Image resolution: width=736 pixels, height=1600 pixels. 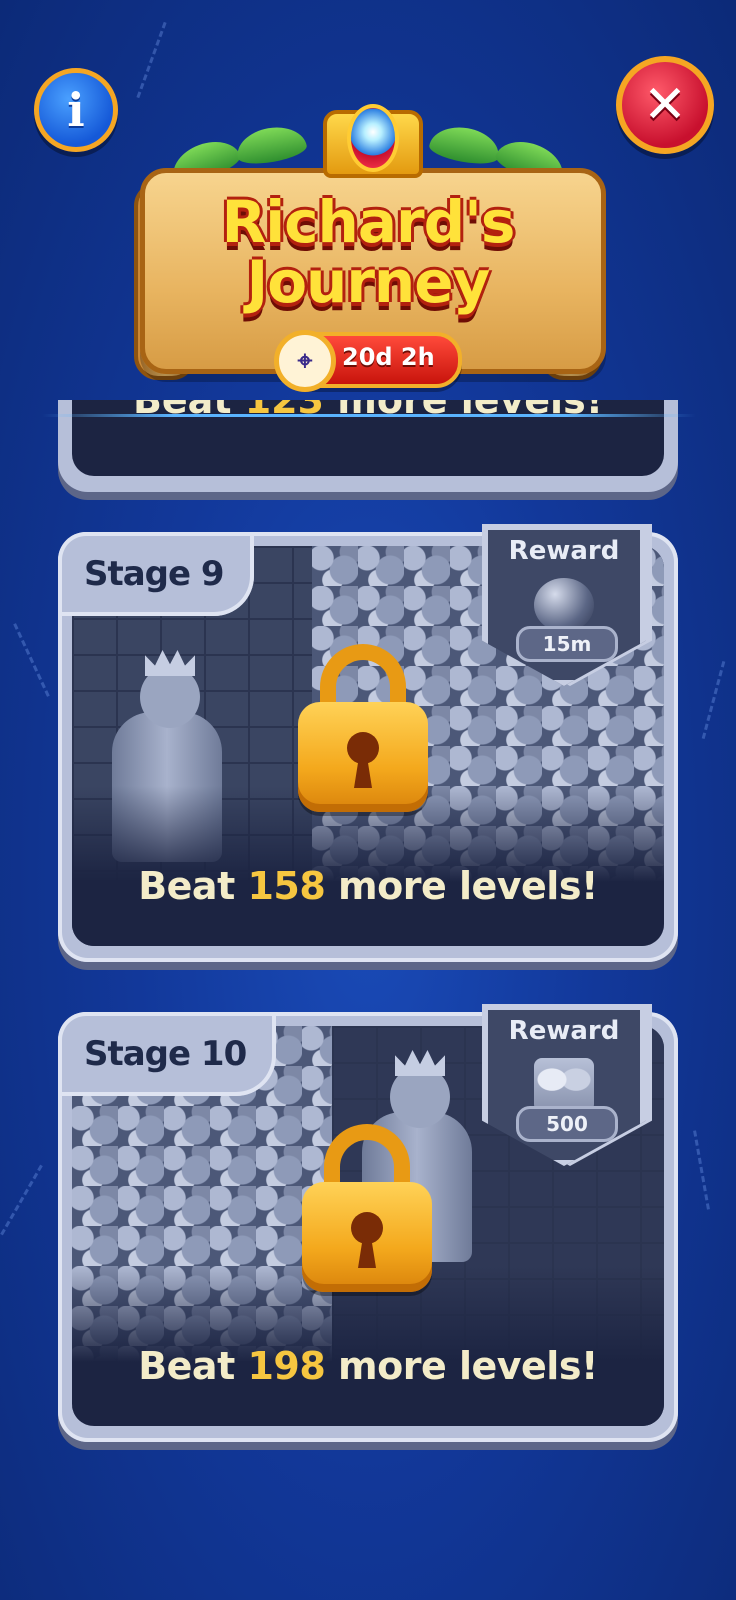 I want to click on event-title-banner: Richard's Journey ⌖ 20d 2h, so click(x=370, y=248).